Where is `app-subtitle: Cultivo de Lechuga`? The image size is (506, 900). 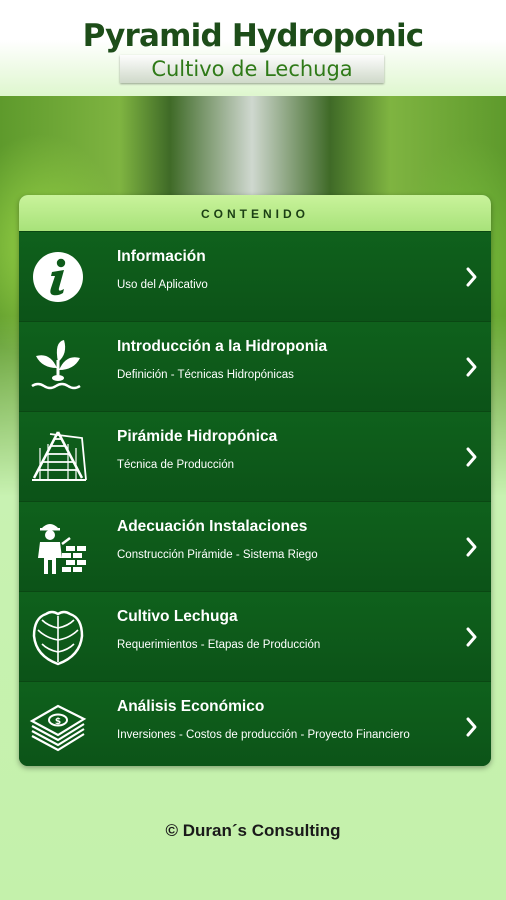 app-subtitle: Cultivo de Lechuga is located at coordinates (252, 69).